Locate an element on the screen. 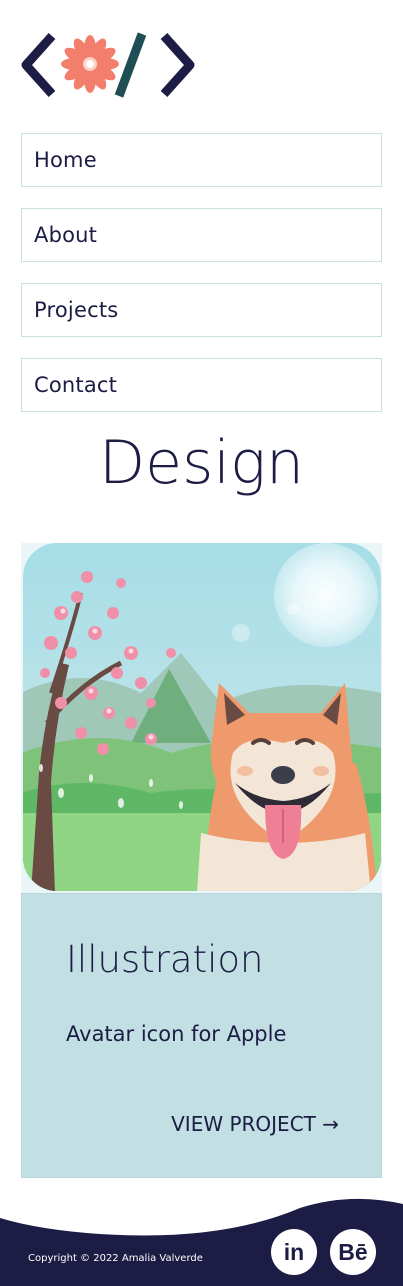 Image resolution: width=403 pixels, height=1286 pixels. linkedin-icon: in is located at coordinates (294, 1252).